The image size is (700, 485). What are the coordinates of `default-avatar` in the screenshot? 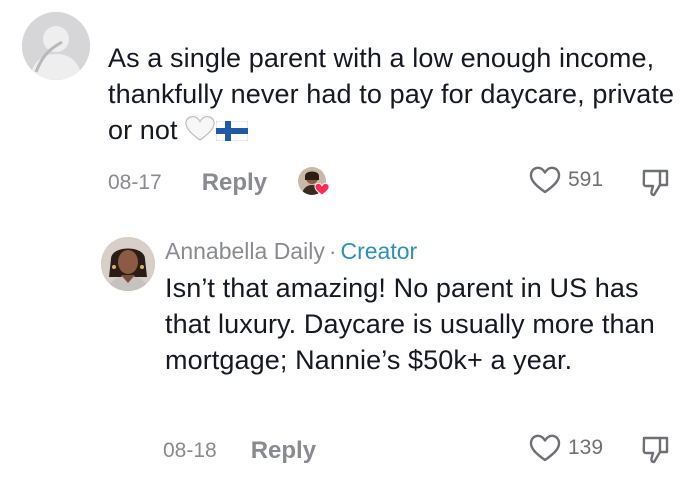 It's located at (56, 46).